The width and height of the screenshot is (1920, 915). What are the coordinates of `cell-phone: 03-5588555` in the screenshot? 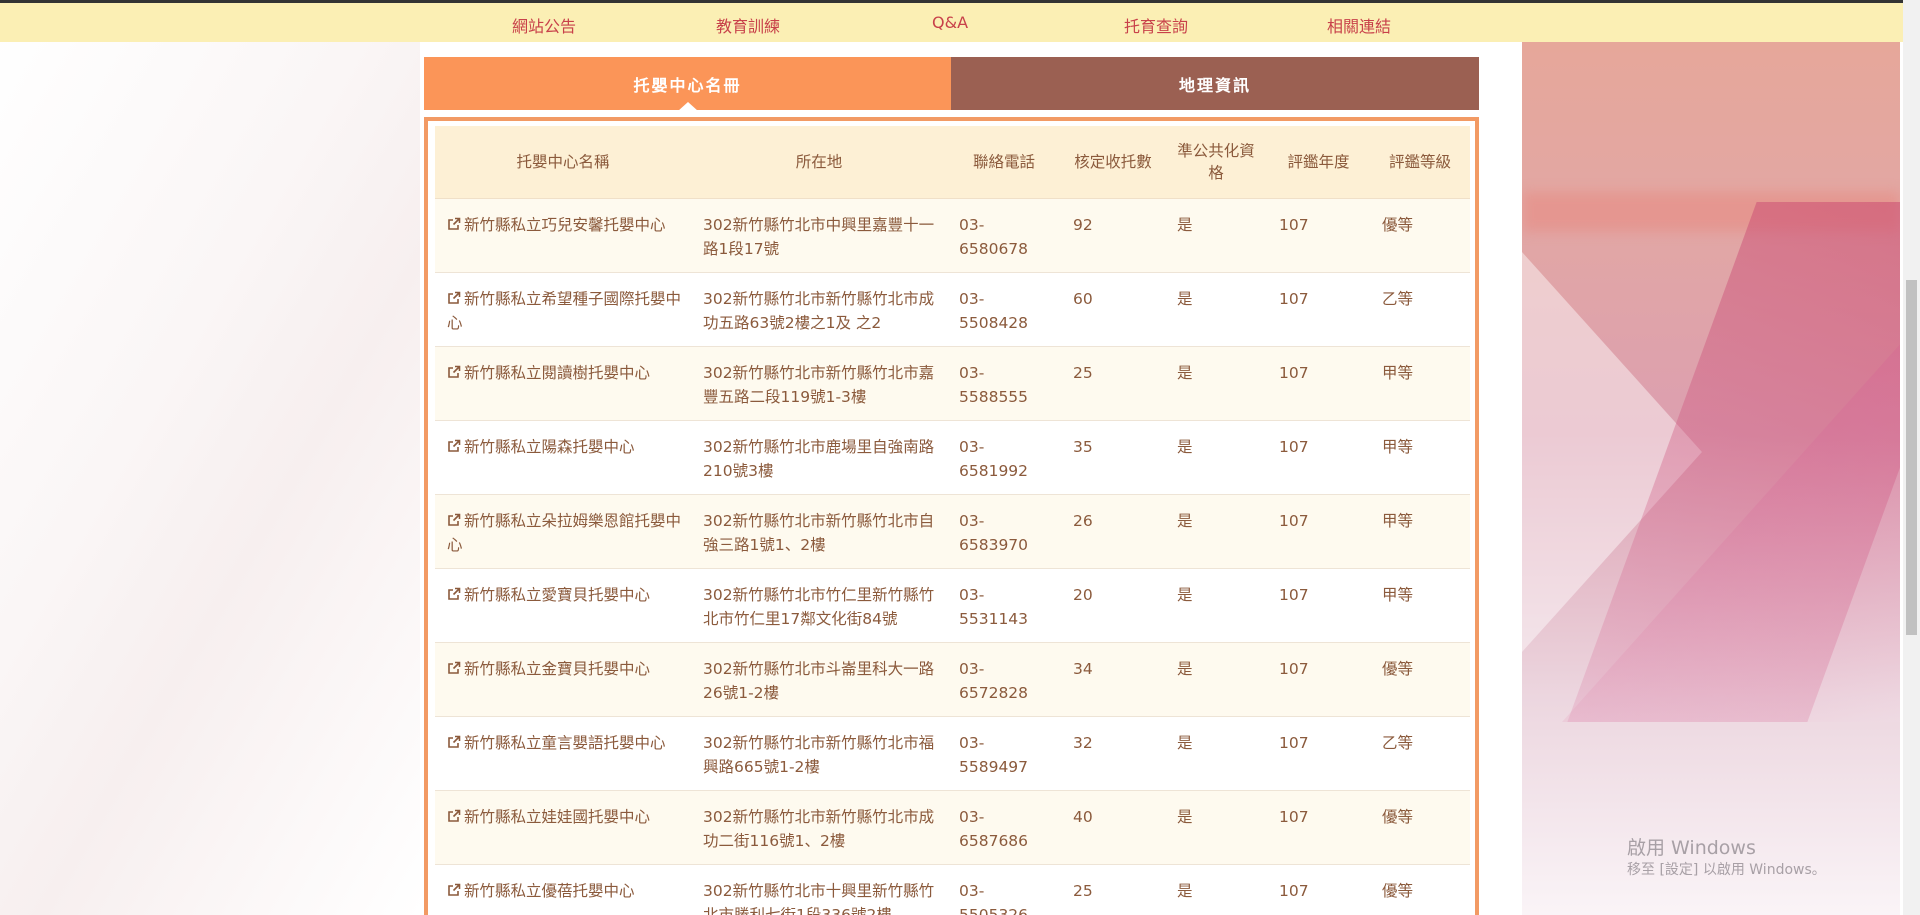 It's located at (1004, 383).